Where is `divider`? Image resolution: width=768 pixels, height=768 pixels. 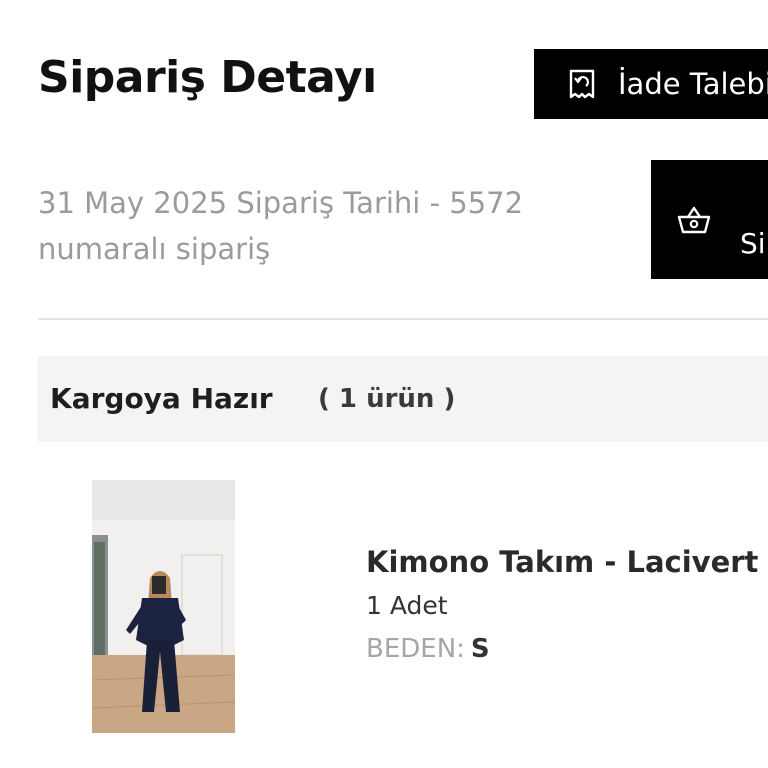 divider is located at coordinates (403, 319).